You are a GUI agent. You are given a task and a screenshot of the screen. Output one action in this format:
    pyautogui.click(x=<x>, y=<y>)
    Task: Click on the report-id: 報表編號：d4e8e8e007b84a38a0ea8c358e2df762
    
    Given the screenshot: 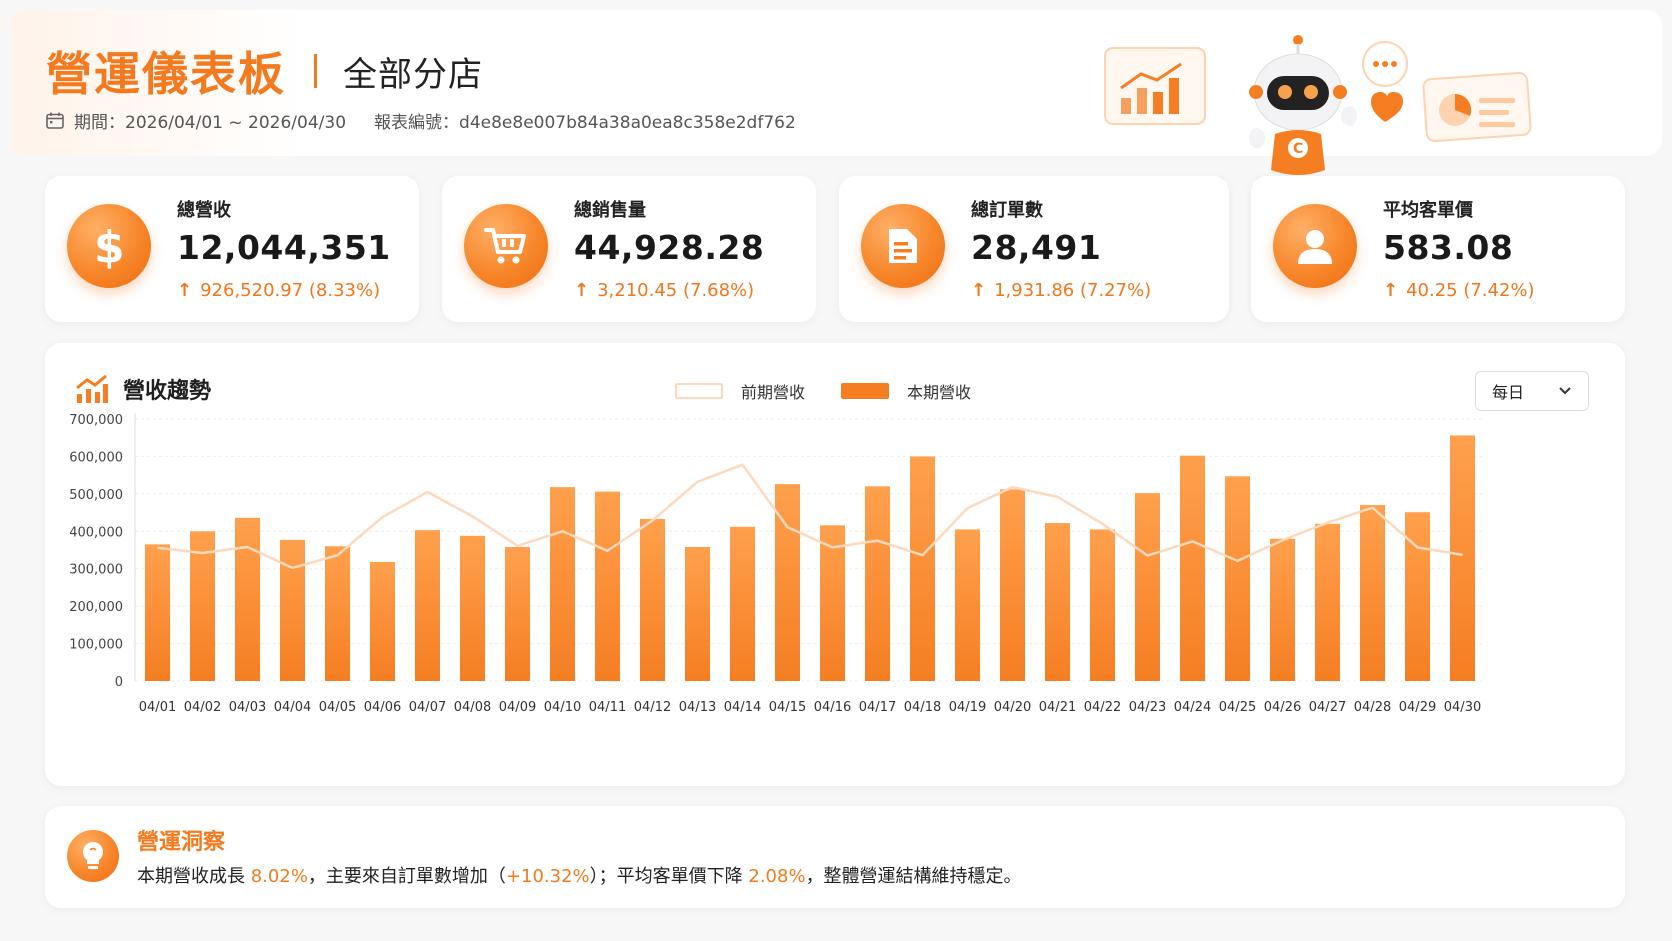 What is the action you would take?
    pyautogui.click(x=585, y=123)
    